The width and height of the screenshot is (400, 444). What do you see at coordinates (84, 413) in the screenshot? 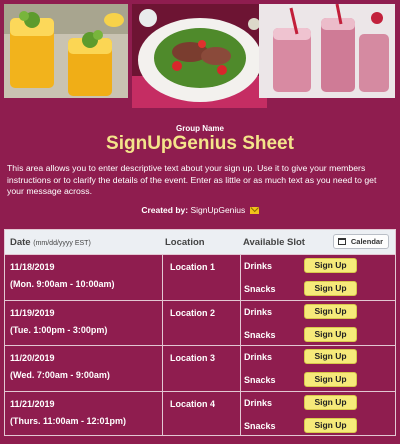
I see `date-cell: 11/21/2019 (Thurs. 11:00am - 12:01pm)` at bounding box center [84, 413].